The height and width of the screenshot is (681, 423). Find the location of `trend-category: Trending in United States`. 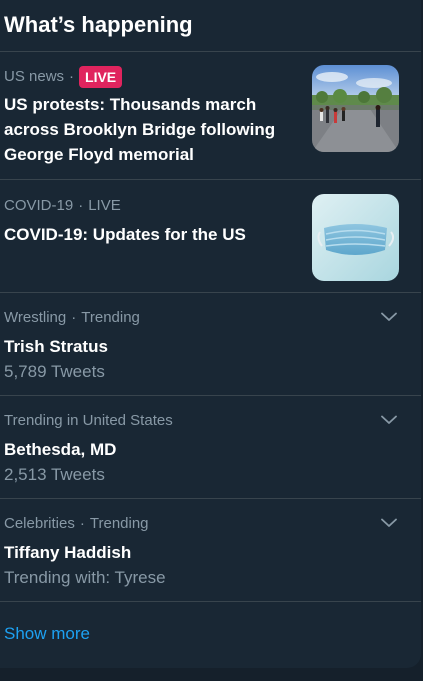

trend-category: Trending in United States is located at coordinates (88, 420).